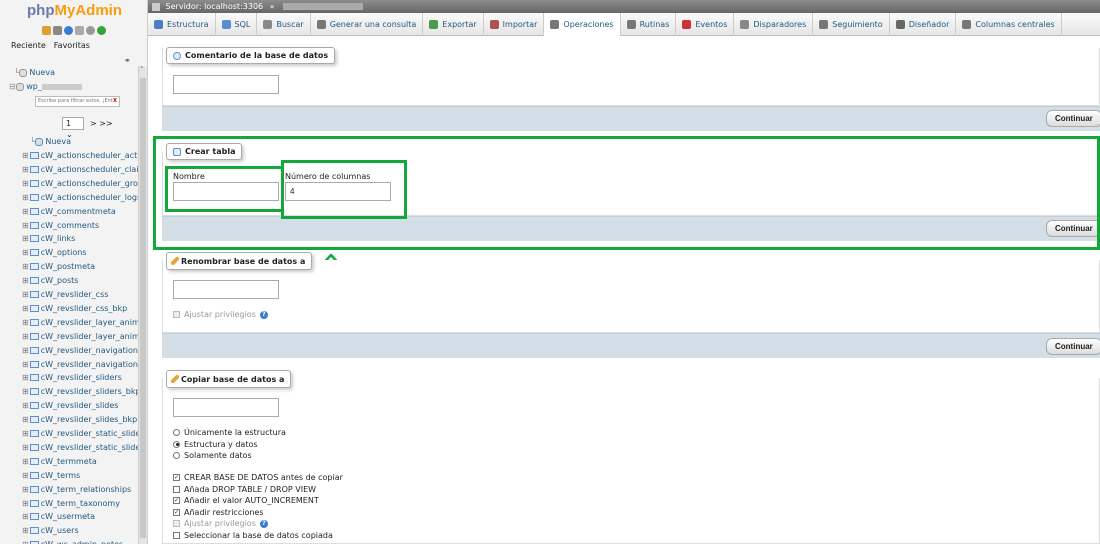 The height and width of the screenshot is (544, 1100). I want to click on sidebar-table-item: ⊞ cW_revslider_navigations_, so click(81, 365).